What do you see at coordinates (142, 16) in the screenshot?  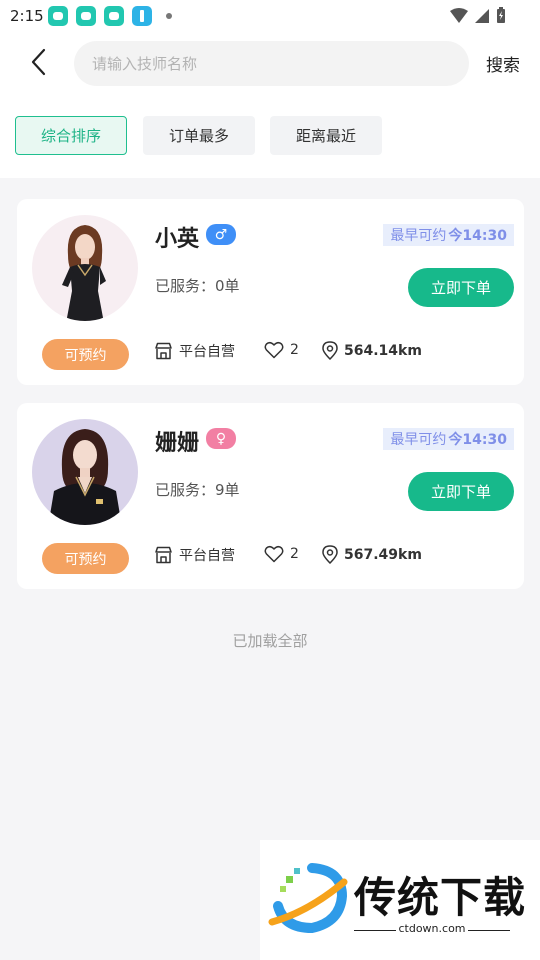 I see `info-app-icon` at bounding box center [142, 16].